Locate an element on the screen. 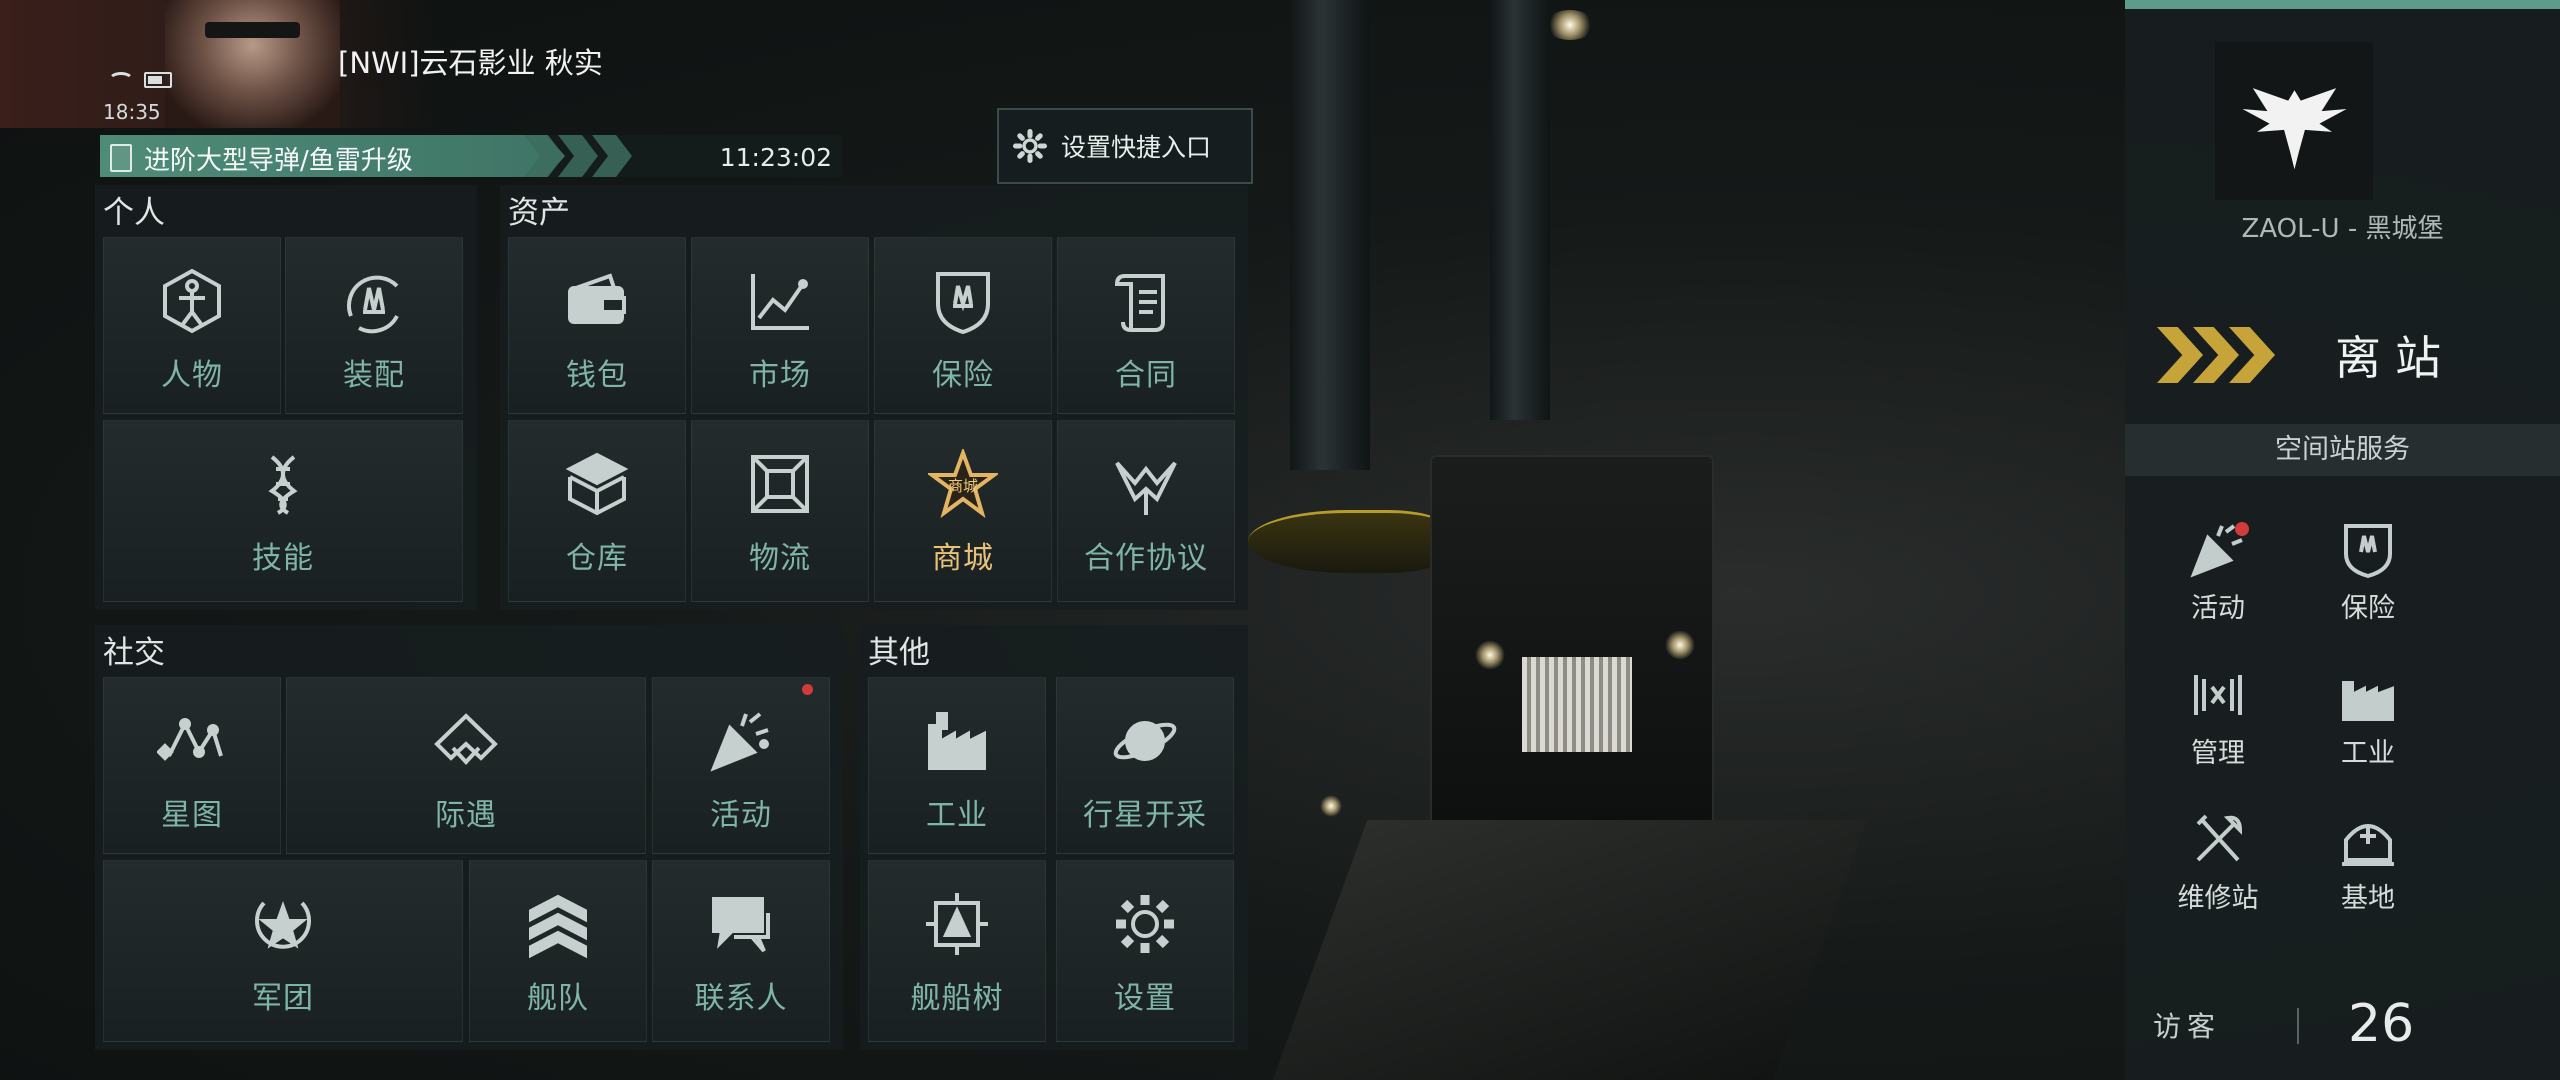 The width and height of the screenshot is (2560, 1080). tile-settings: 设置 is located at coordinates (1145, 951).